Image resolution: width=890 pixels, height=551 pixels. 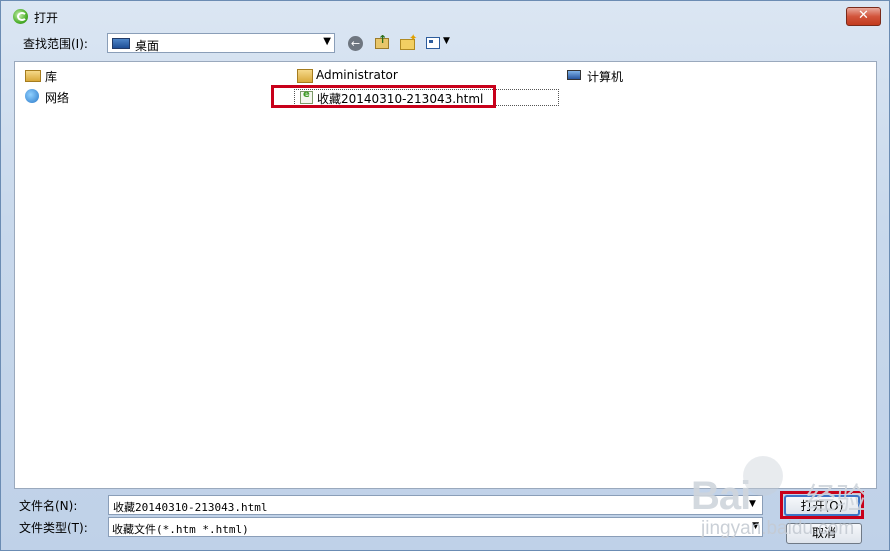 I want to click on file-item-label: 库, so click(x=51, y=77).